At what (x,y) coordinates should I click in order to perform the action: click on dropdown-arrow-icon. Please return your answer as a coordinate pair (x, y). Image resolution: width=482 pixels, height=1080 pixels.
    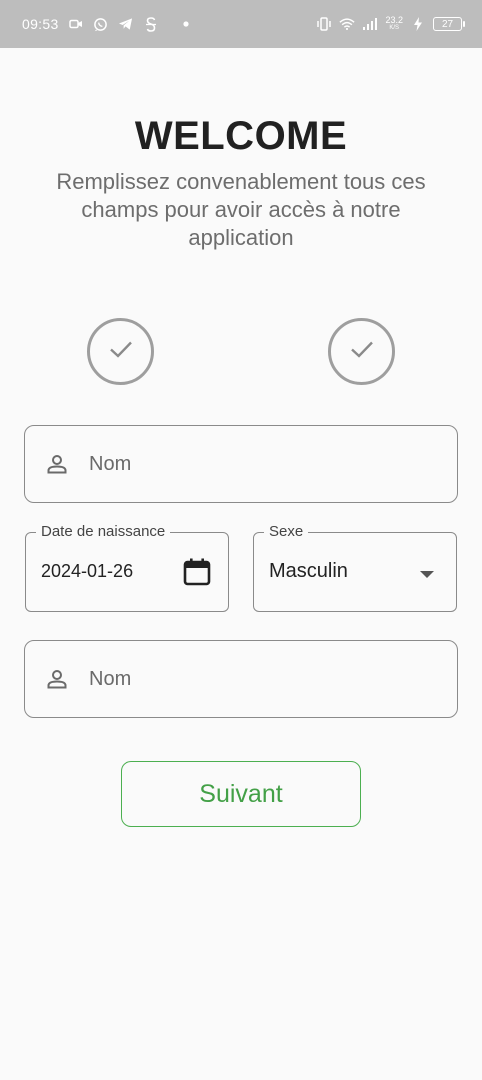
    Looking at the image, I should click on (427, 574).